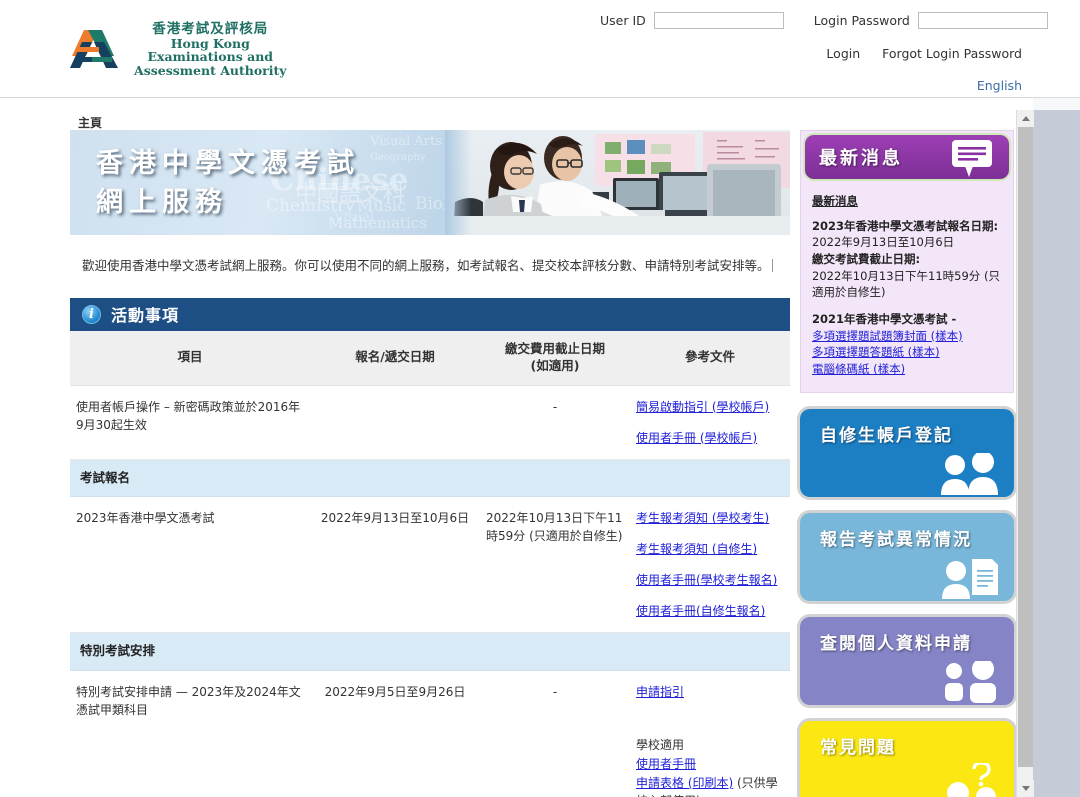  I want to click on info-icon: i, so click(91, 314).